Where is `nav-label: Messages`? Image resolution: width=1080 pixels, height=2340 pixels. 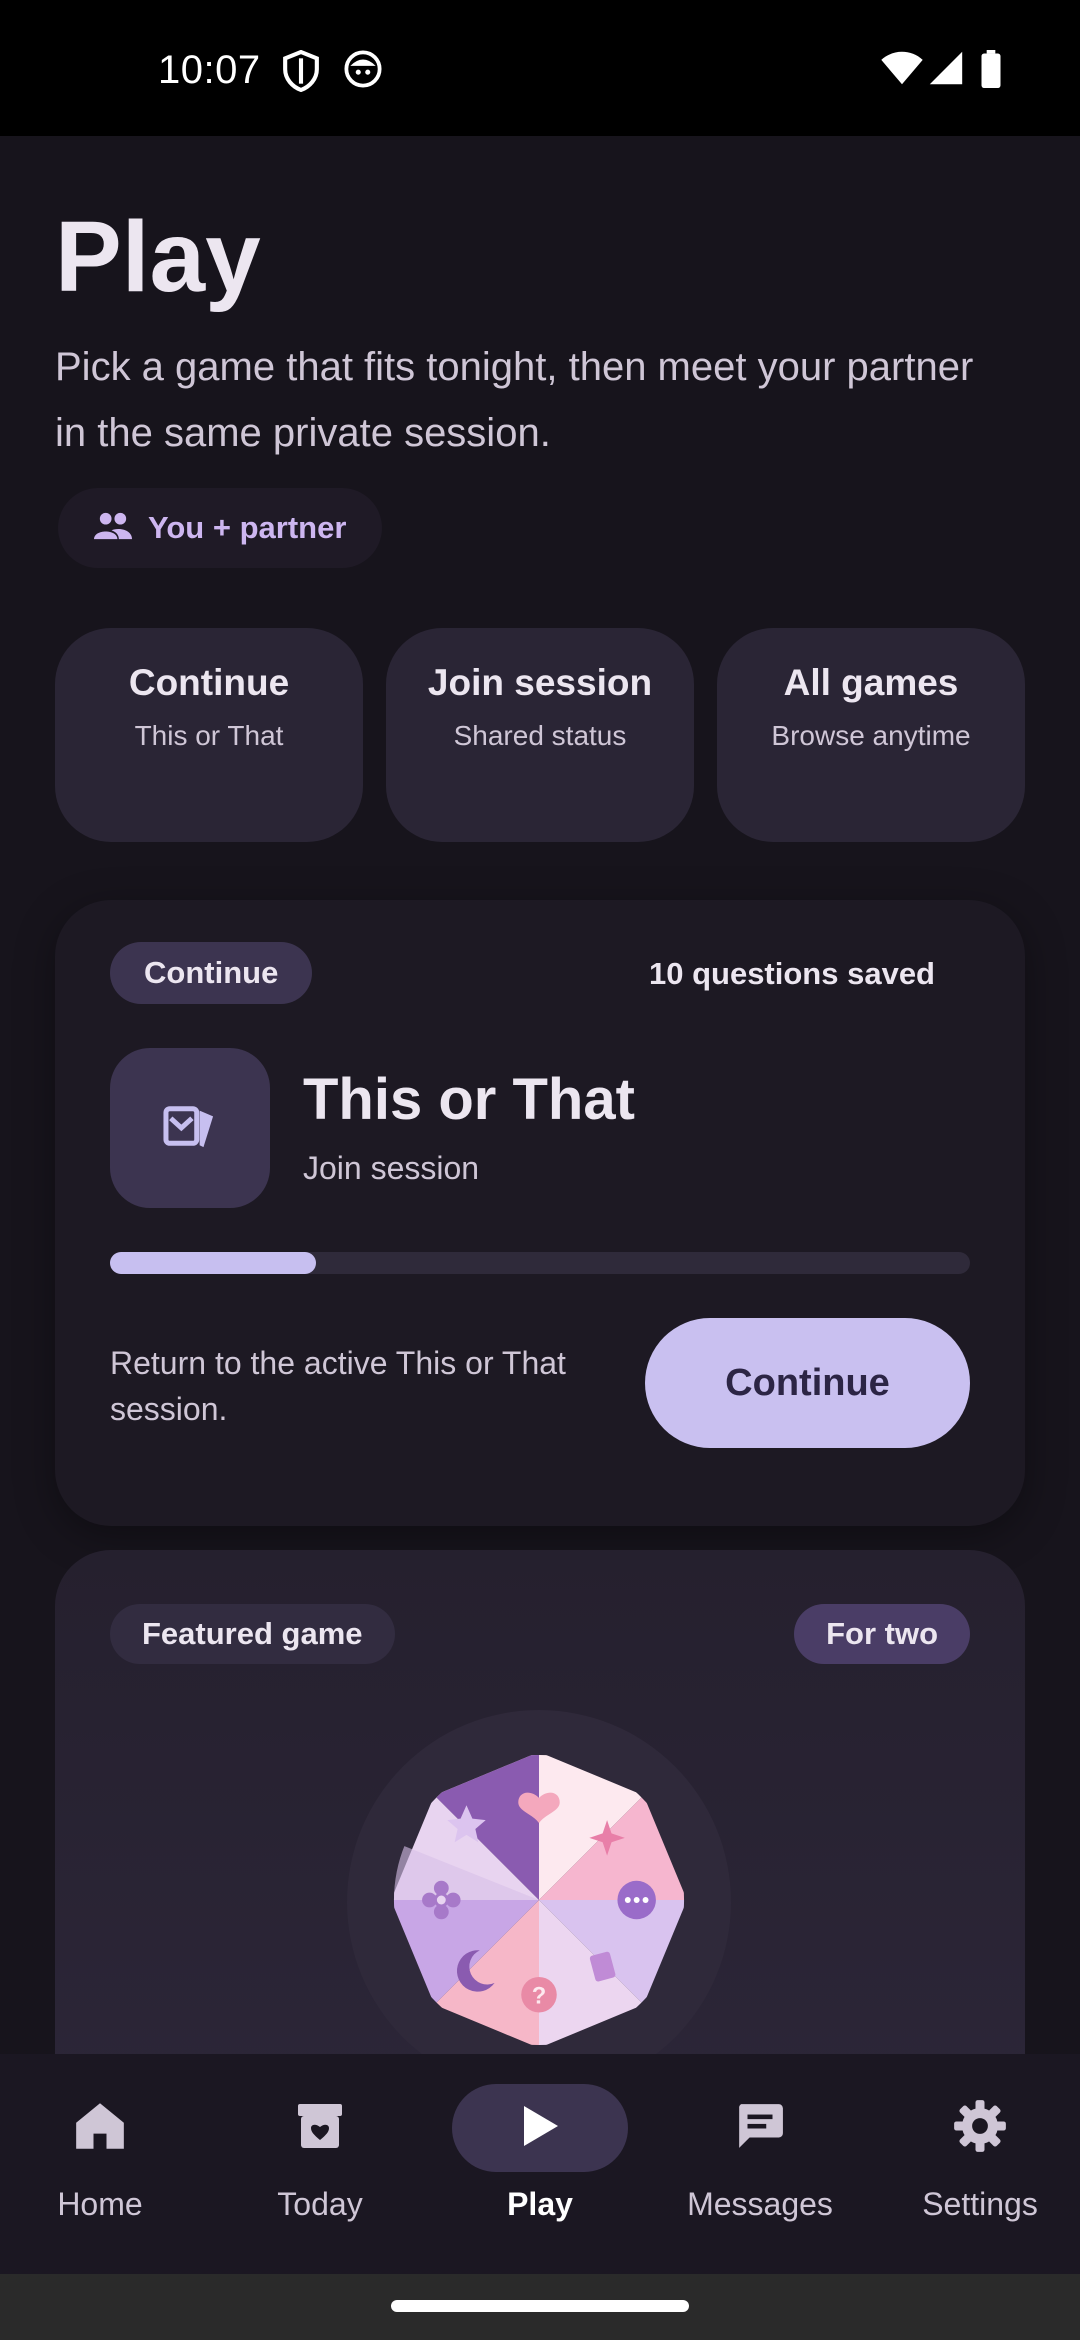 nav-label: Messages is located at coordinates (760, 2204).